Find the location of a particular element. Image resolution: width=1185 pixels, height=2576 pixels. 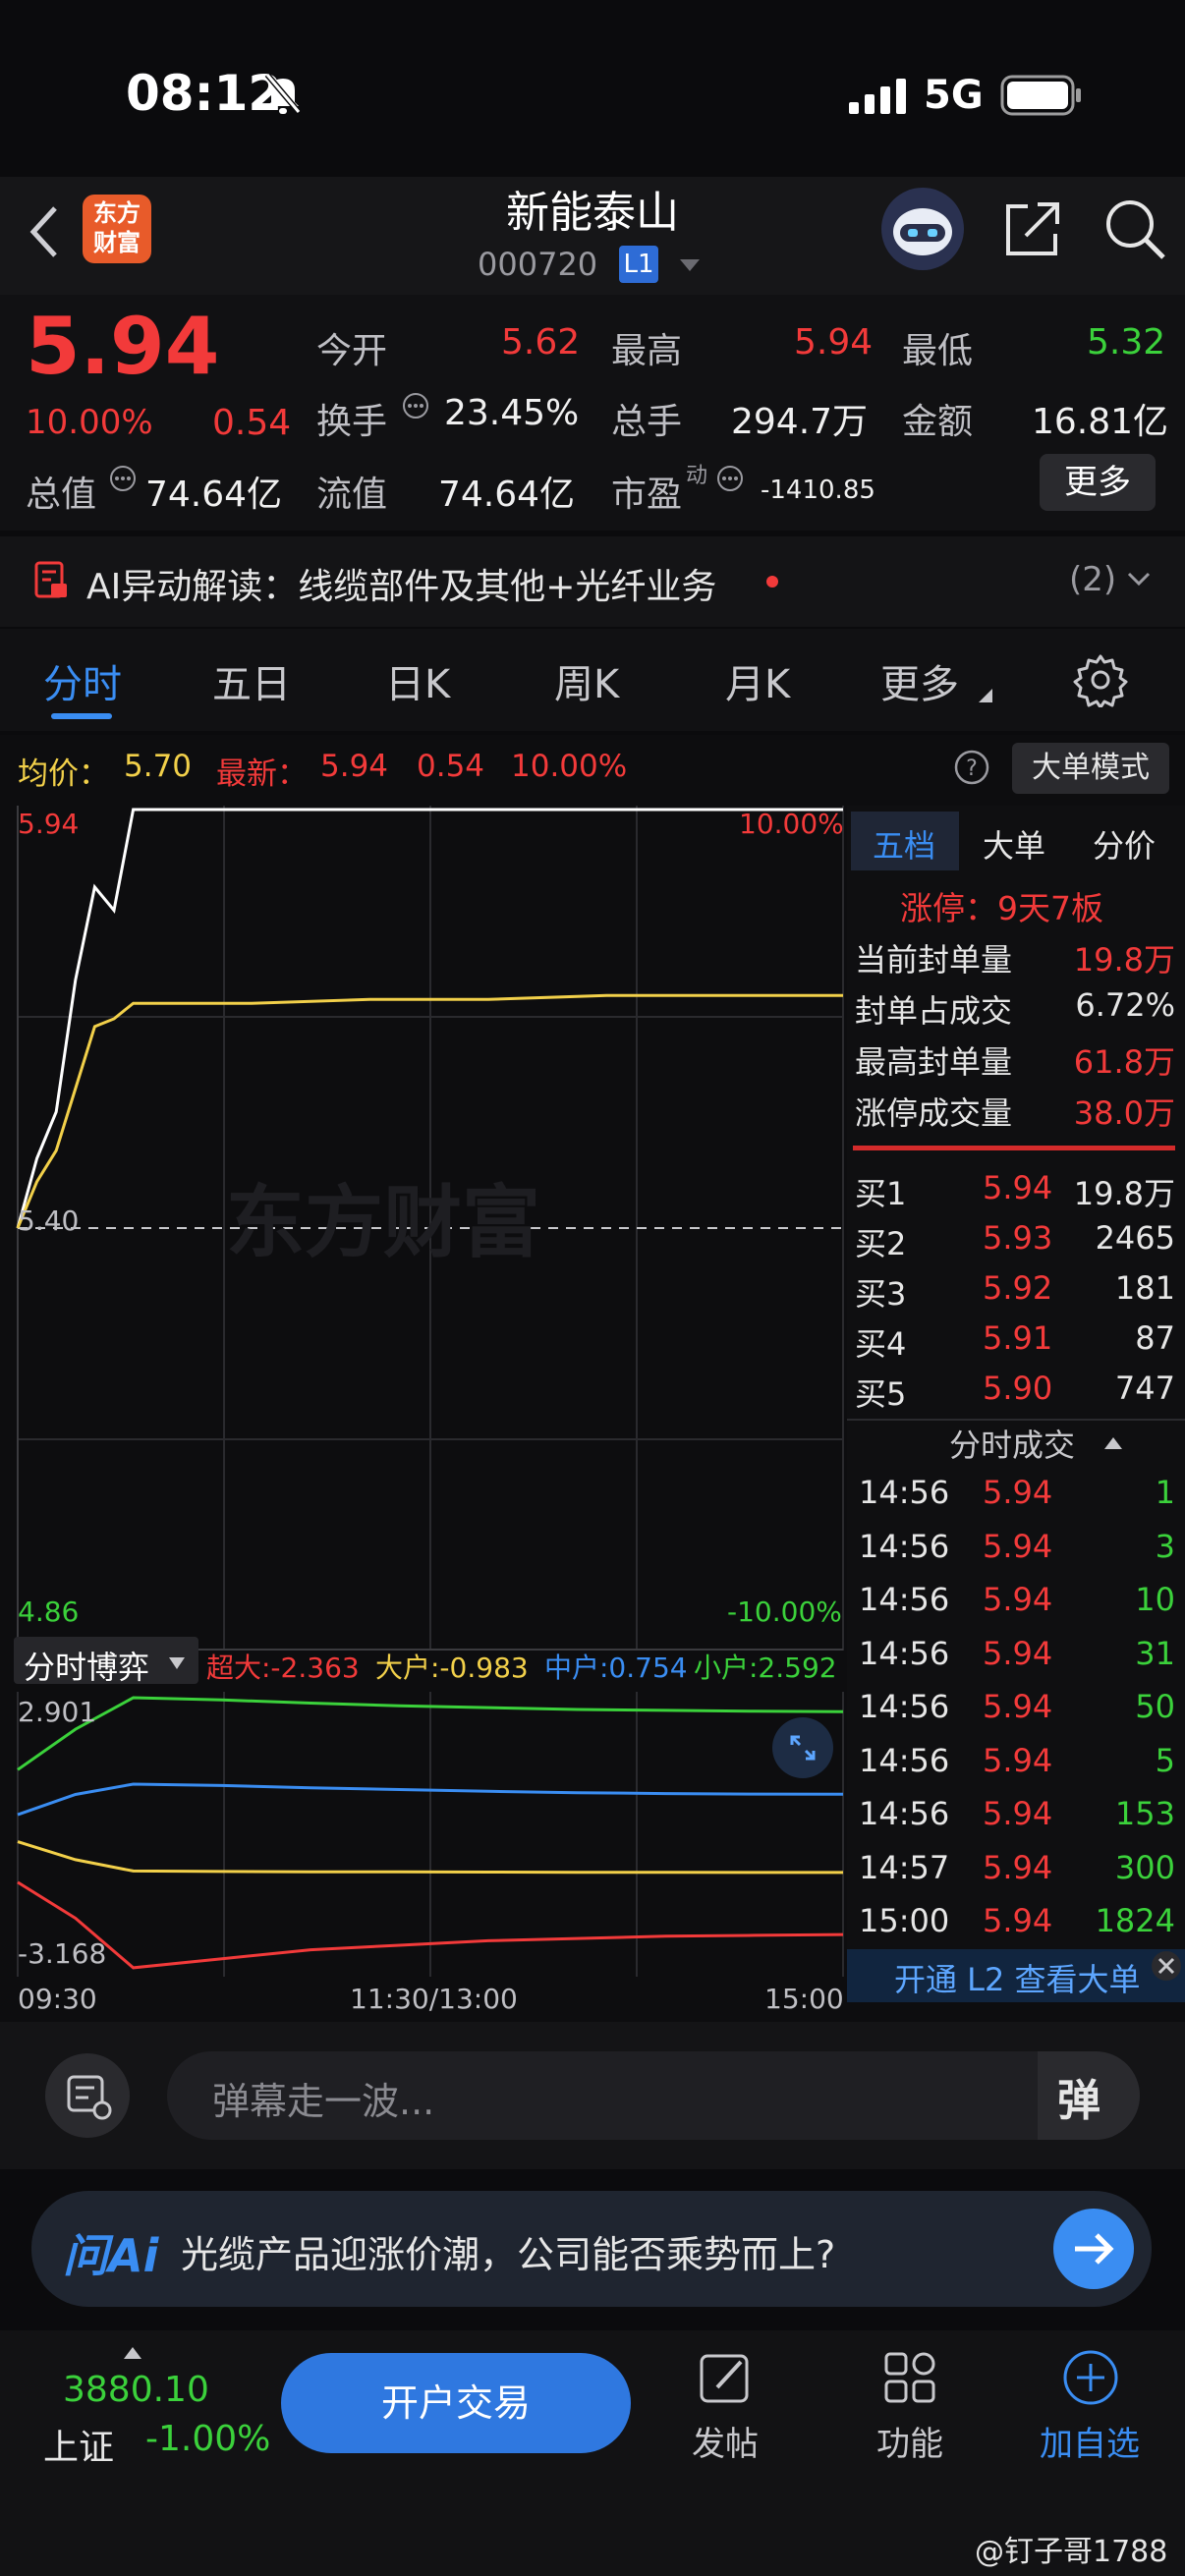

chart-watermark: 东方财富 is located at coordinates (383, 1222).